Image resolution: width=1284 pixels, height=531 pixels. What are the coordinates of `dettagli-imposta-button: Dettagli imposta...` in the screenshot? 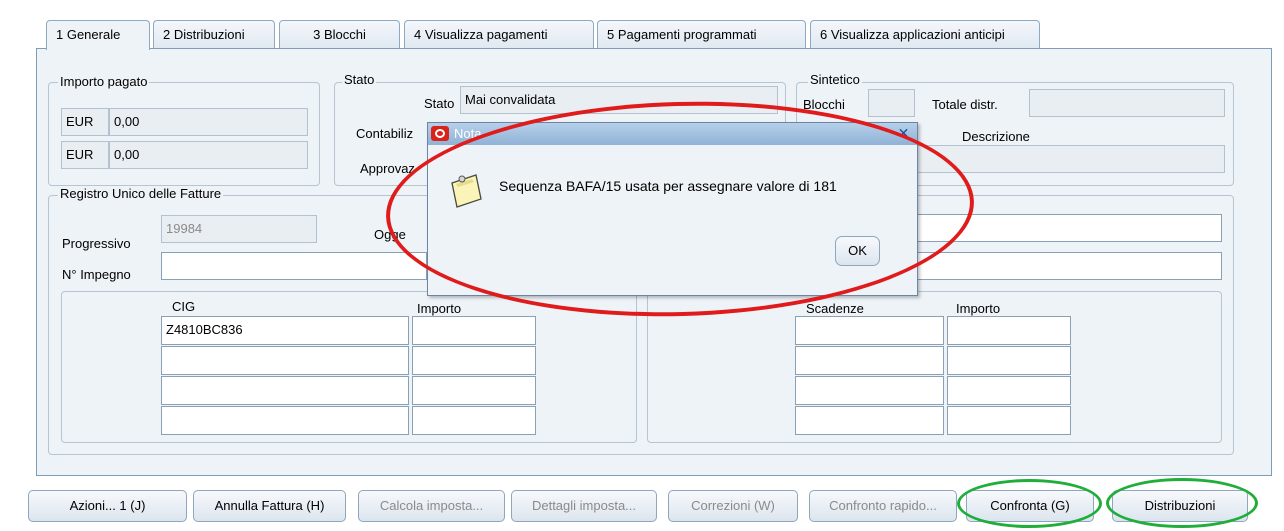 It's located at (584, 506).